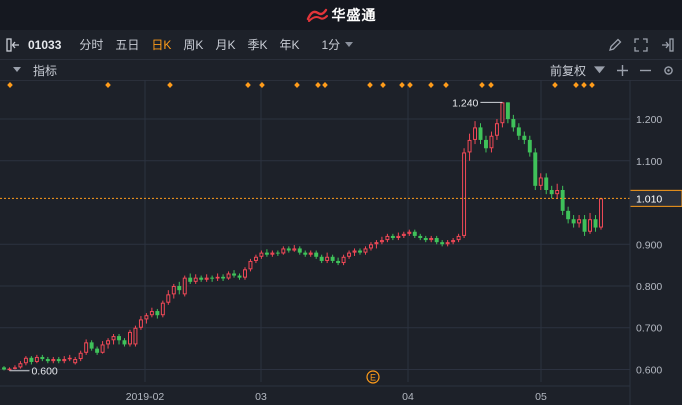 The height and width of the screenshot is (405, 682). What do you see at coordinates (91, 44) in the screenshot?
I see `tab-intraday: 分时` at bounding box center [91, 44].